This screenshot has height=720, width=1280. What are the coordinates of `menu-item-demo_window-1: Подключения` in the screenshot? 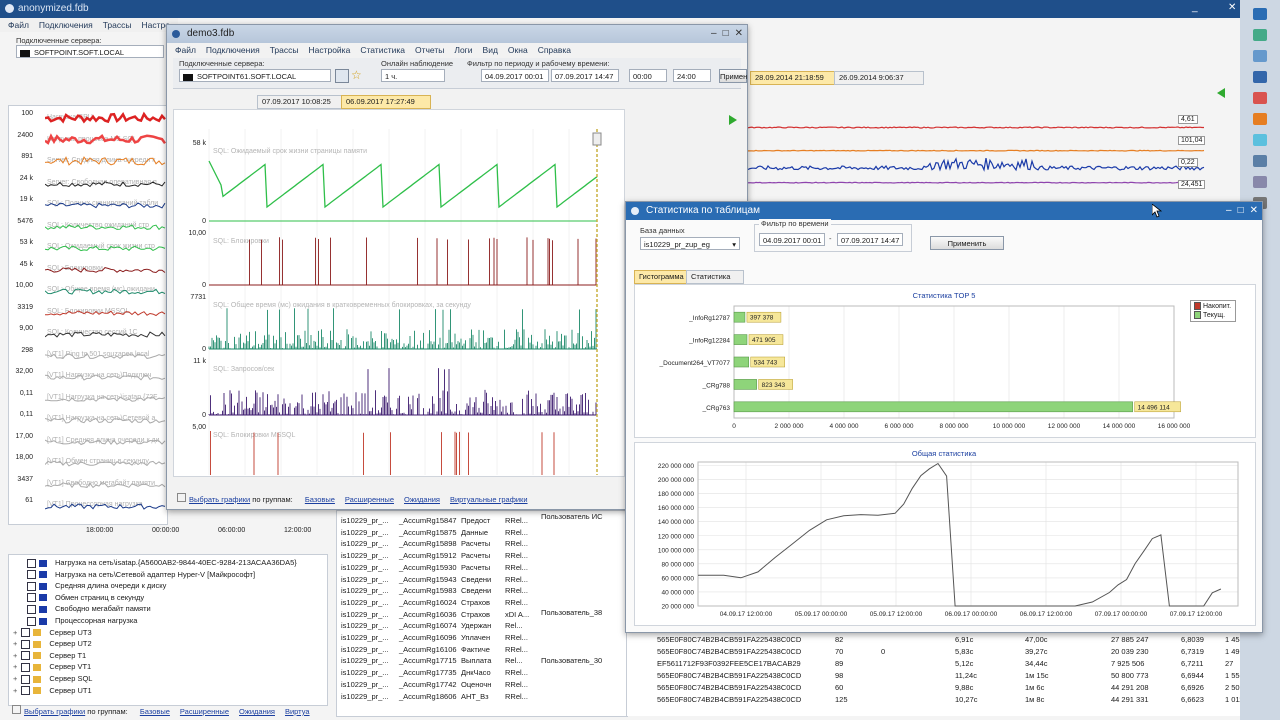 It's located at (233, 50).